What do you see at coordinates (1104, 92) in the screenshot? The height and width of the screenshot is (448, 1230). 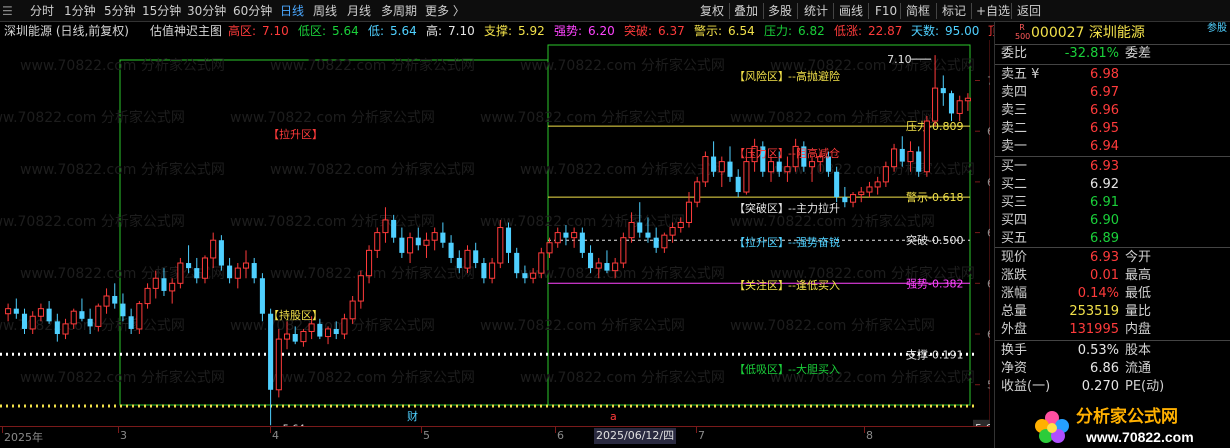 I see `ask-price: 6.97` at bounding box center [1104, 92].